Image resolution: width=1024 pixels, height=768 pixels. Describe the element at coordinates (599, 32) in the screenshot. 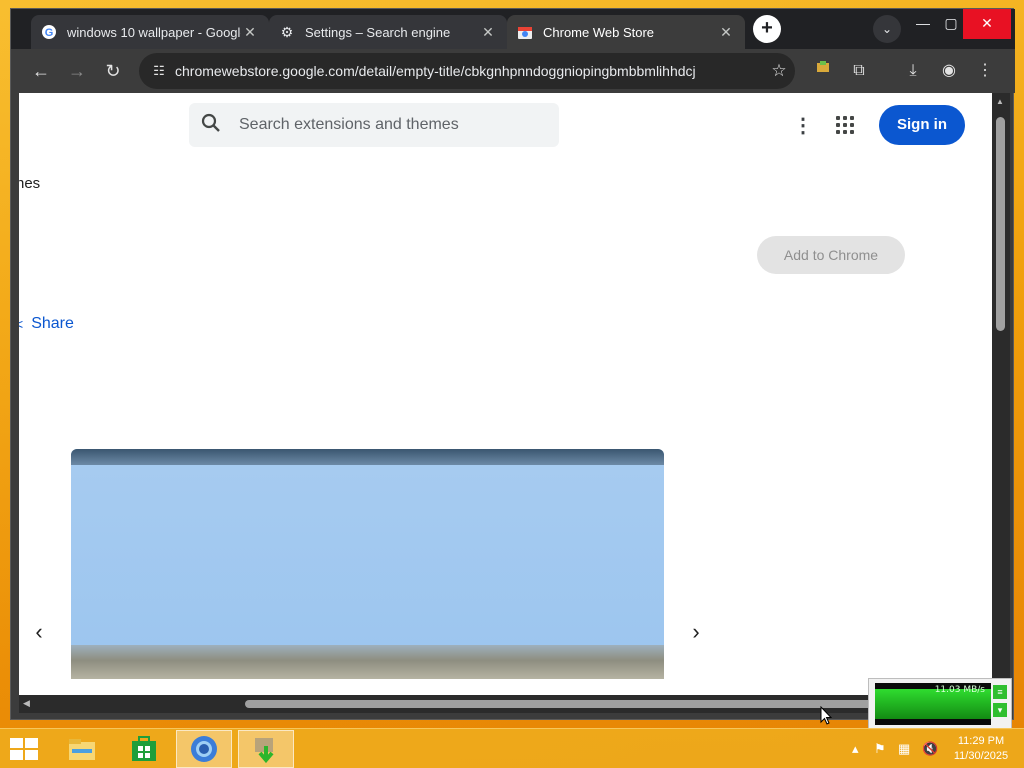

I see `tab-title: Chrome Web Store` at that location.